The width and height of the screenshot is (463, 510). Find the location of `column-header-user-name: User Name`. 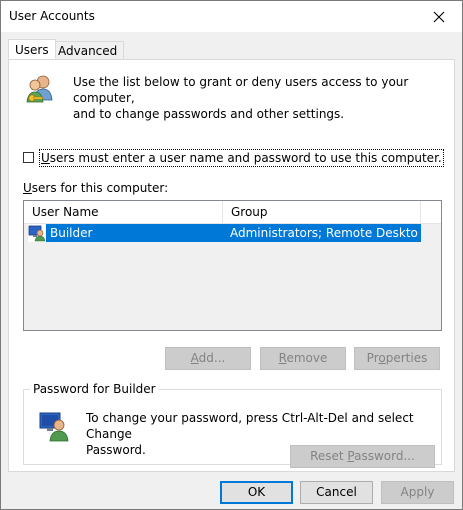

column-header-user-name: User Name is located at coordinates (123, 212).